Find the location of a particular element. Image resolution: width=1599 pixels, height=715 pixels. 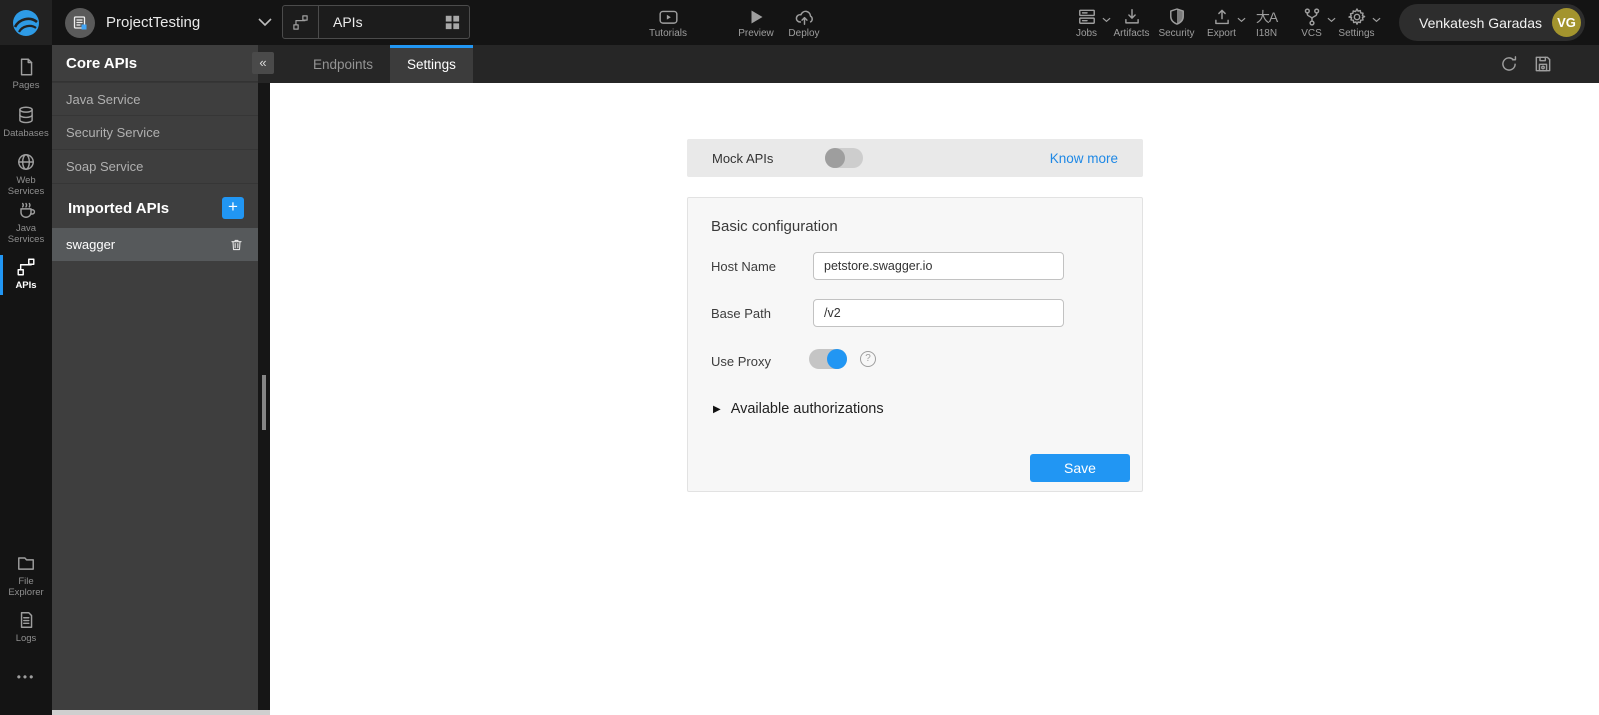

user-menu: Venkatesh Garadas VG is located at coordinates (1492, 22).